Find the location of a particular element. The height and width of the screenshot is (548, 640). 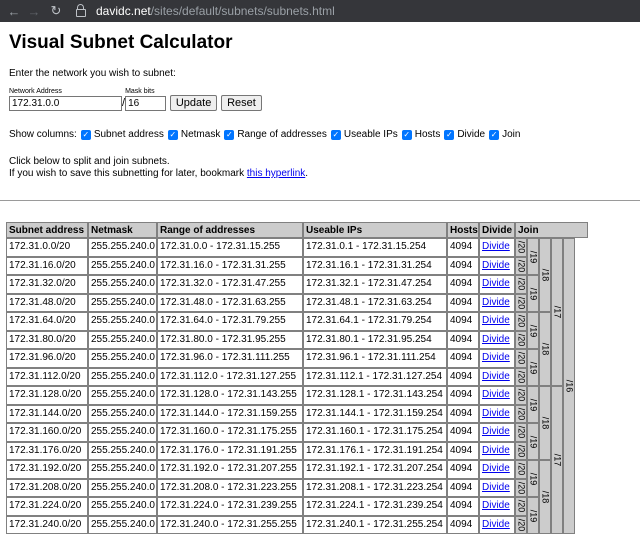

join-cell-label: /18 is located at coordinates (545, 423).